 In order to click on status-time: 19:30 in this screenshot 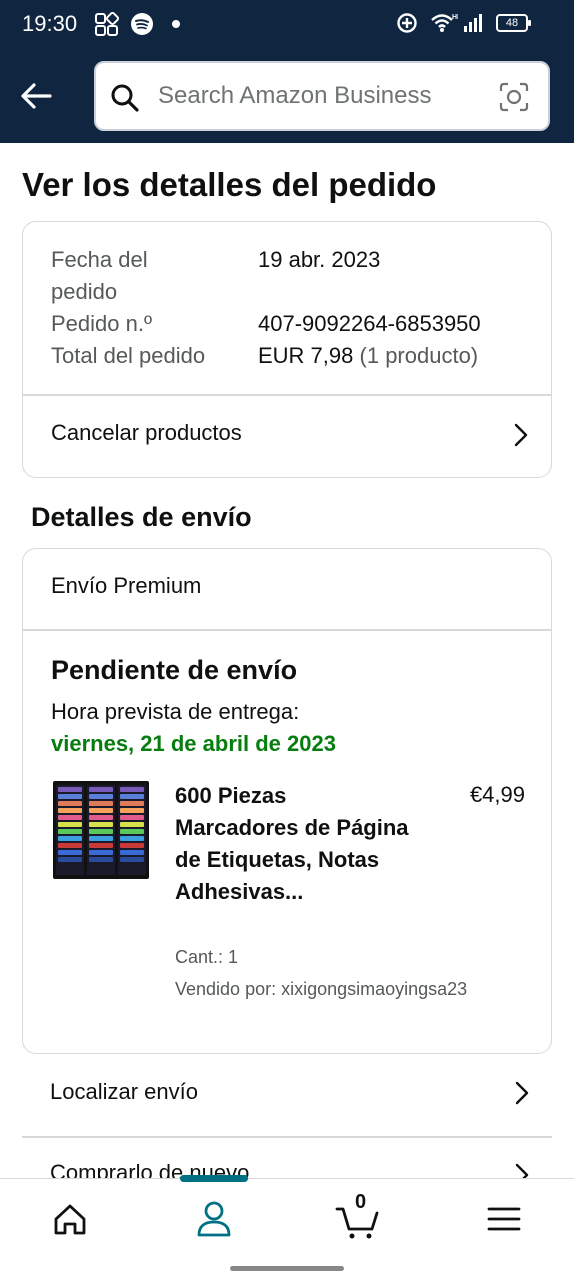, I will do `click(50, 23)`.